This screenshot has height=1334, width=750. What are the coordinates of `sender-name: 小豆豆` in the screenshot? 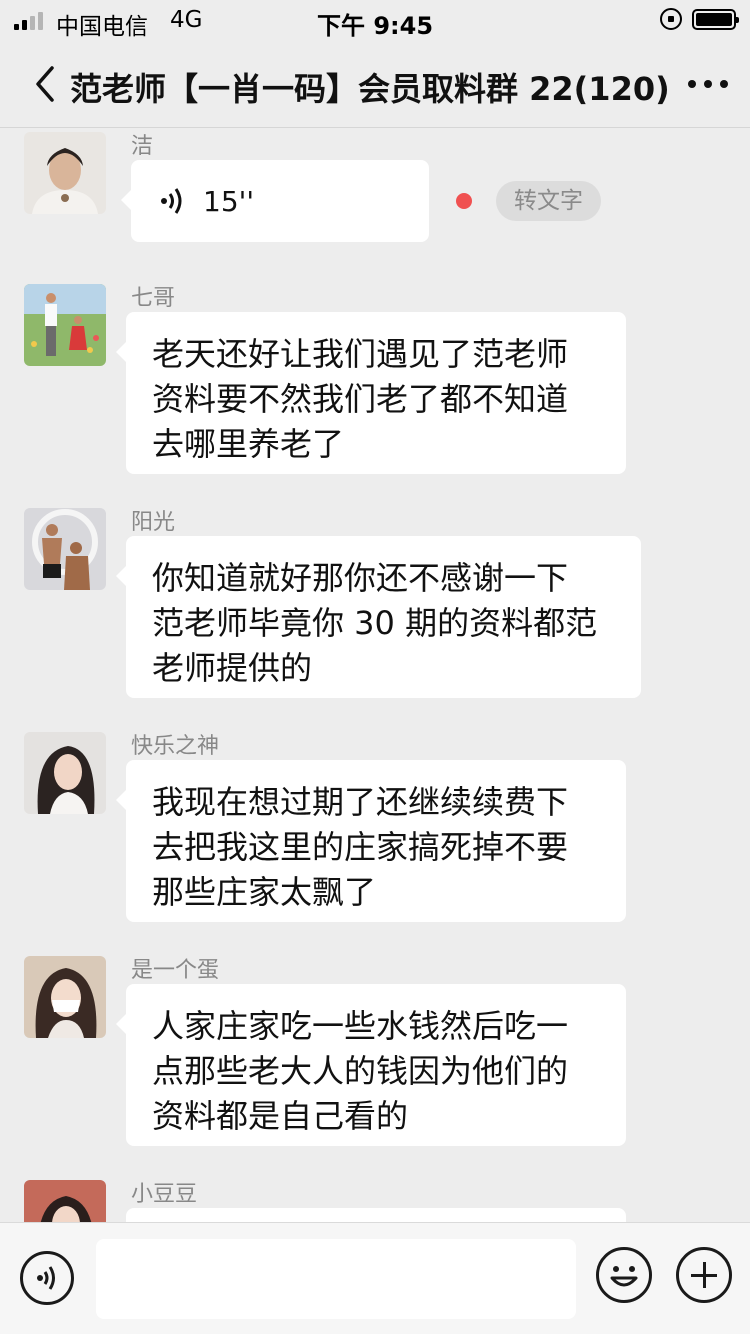 It's located at (164, 1194).